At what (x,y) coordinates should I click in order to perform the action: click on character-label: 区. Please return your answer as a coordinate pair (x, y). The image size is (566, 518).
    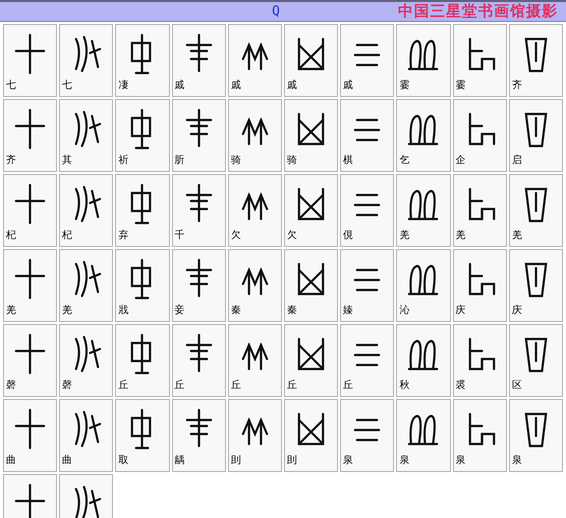
    Looking at the image, I should click on (516, 386).